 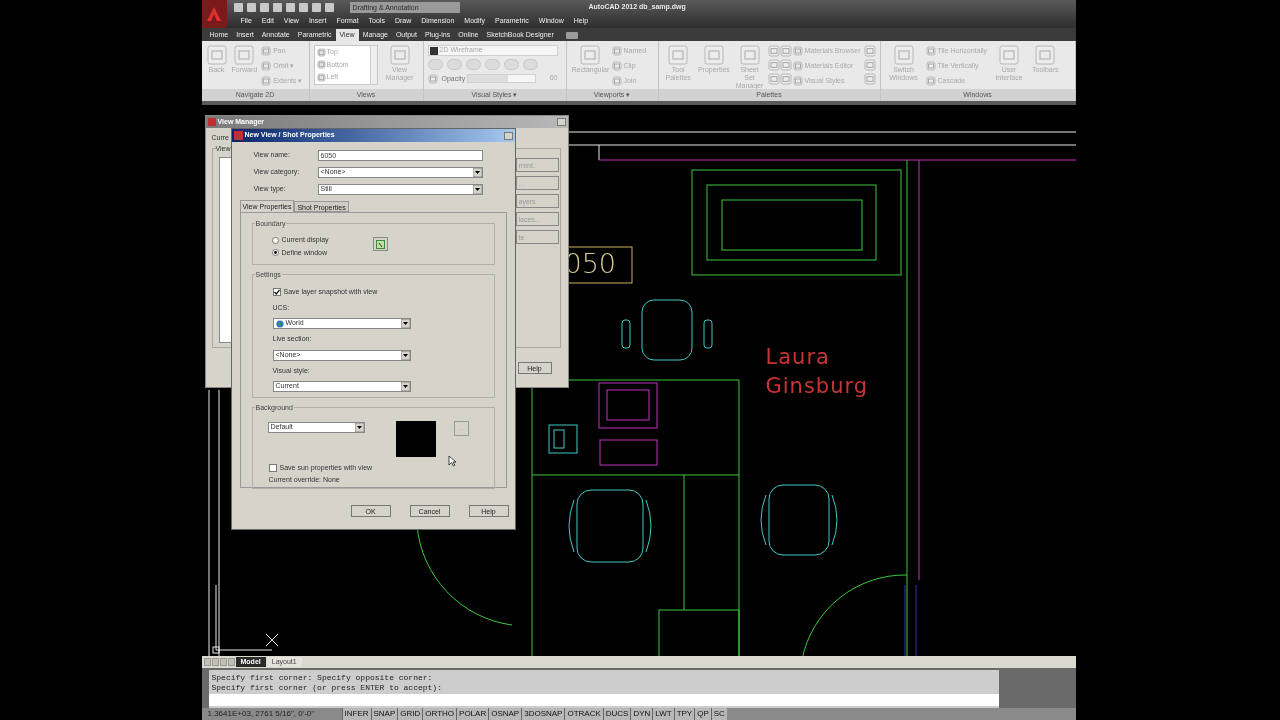 What do you see at coordinates (817, 372) in the screenshot?
I see `occupant-label: Laura Ginsburg` at bounding box center [817, 372].